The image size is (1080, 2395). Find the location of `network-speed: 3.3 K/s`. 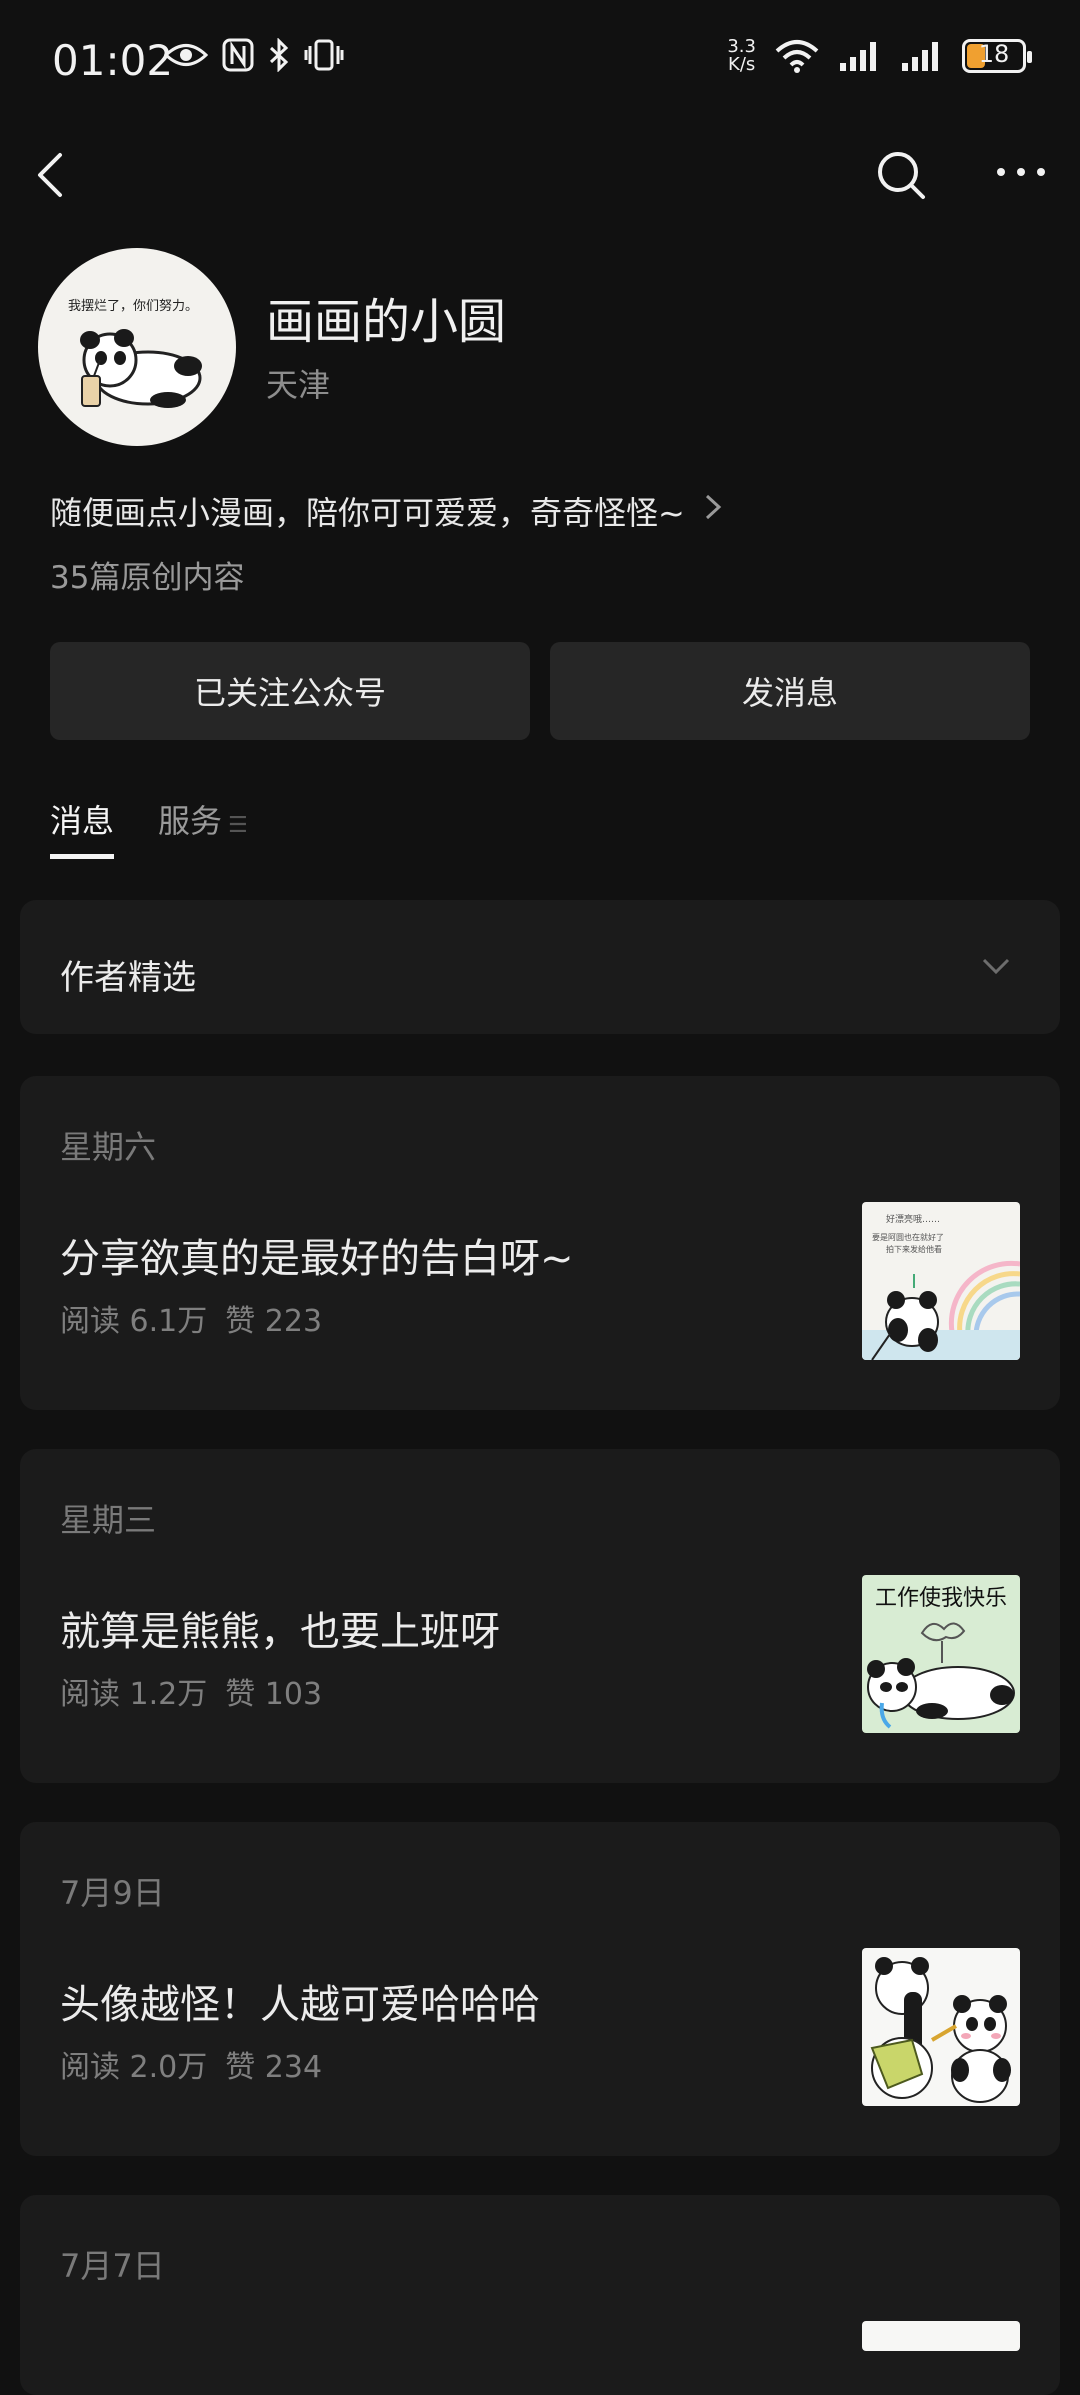

network-speed: 3.3 K/s is located at coordinates (741, 55).